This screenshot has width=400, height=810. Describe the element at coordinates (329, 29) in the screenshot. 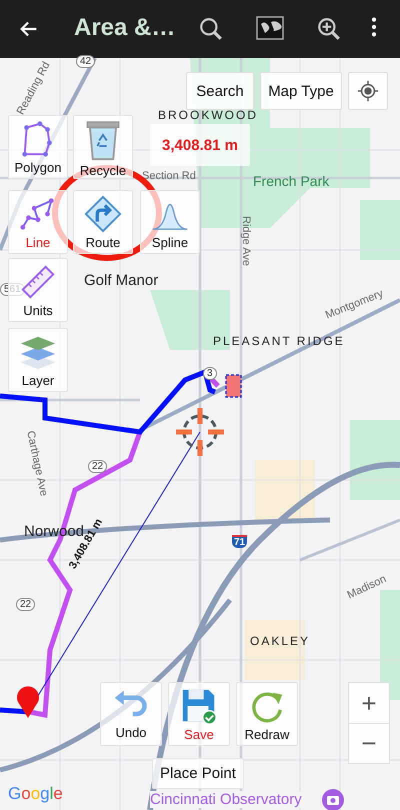

I see `zoom-in-icon` at that location.